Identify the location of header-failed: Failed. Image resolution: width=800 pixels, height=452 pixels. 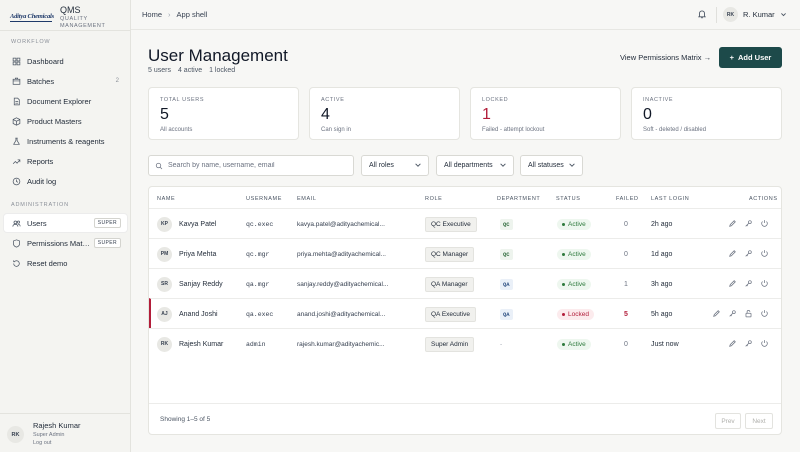
(627, 199).